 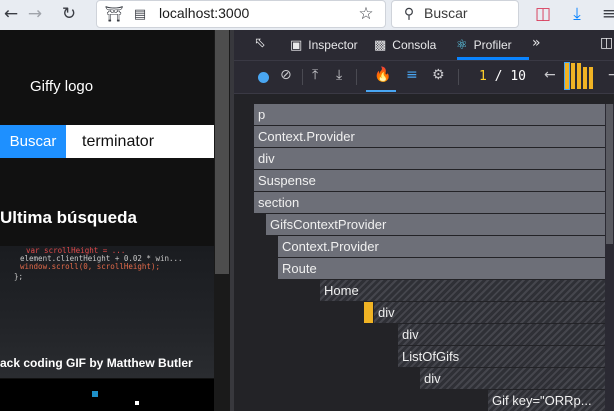 What do you see at coordinates (606, 43) in the screenshot?
I see `dock-icon: ◫` at bounding box center [606, 43].